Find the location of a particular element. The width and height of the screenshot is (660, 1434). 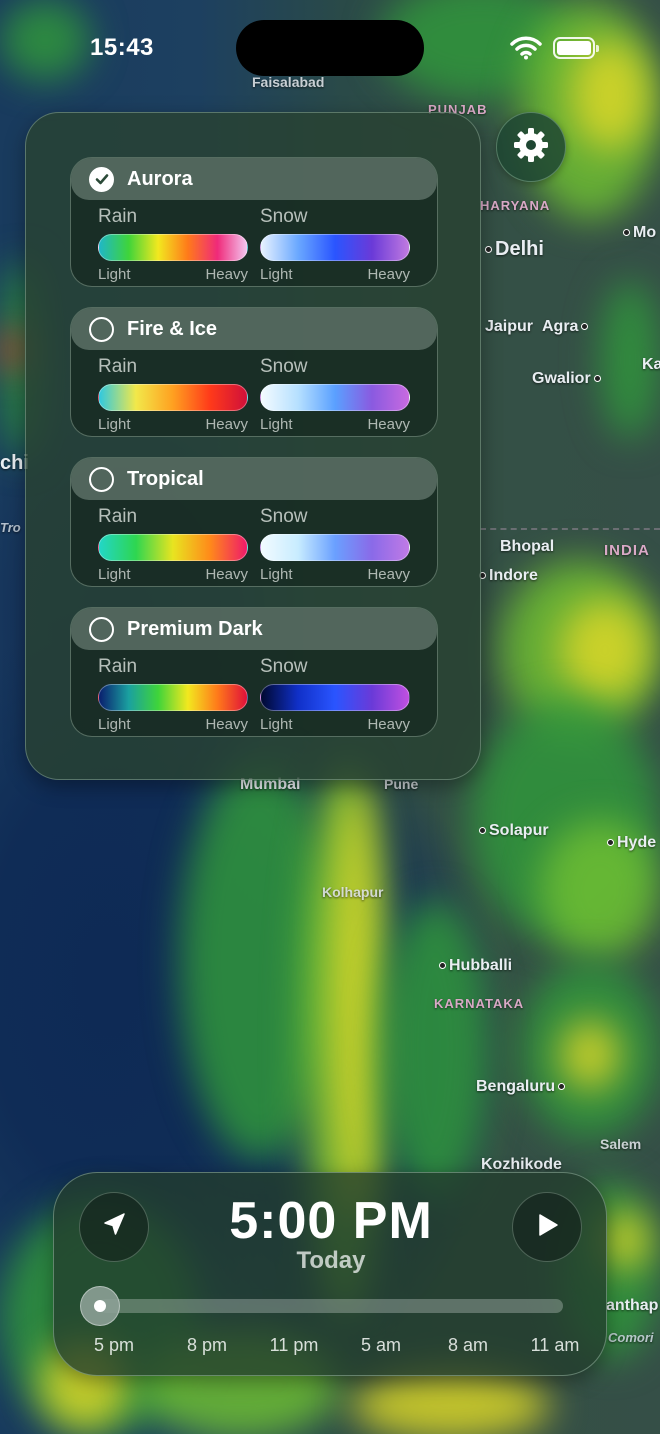

map-label-comorin: Comori is located at coordinates (631, 1337).